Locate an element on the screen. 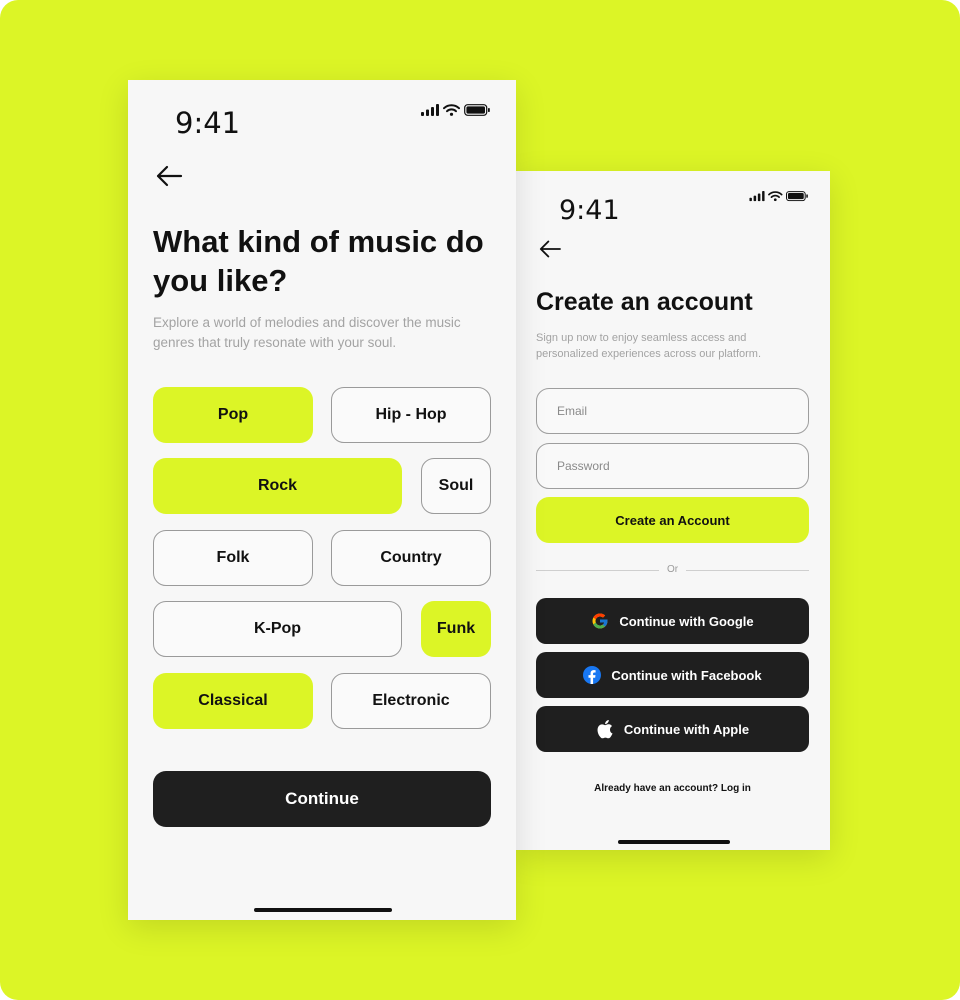  page-title: What kind of music do you like? is located at coordinates (318, 261).